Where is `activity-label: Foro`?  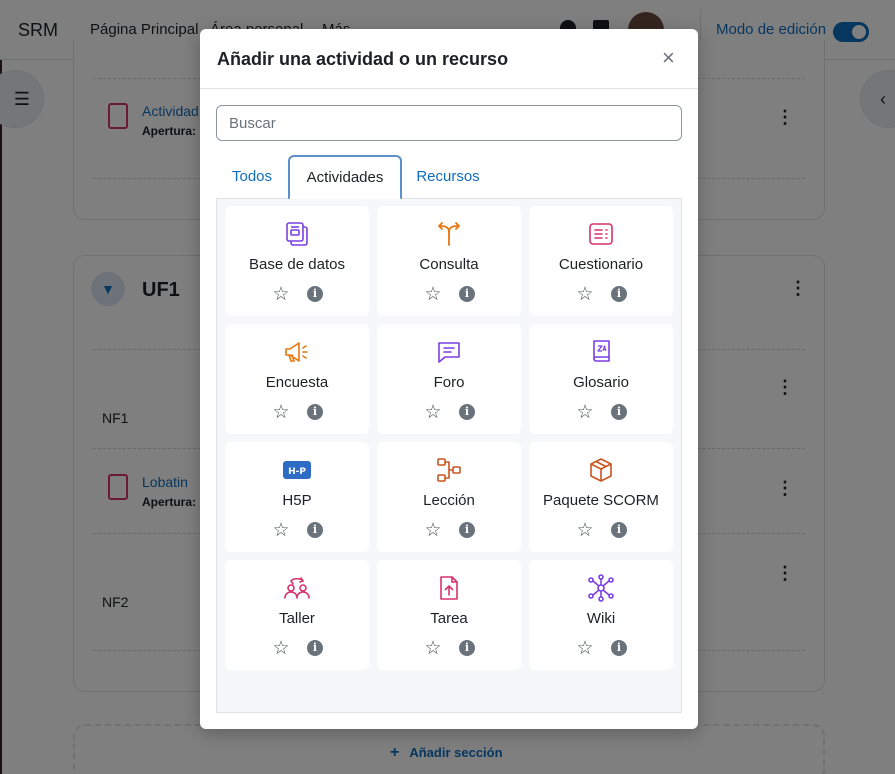
activity-label: Foro is located at coordinates (449, 382).